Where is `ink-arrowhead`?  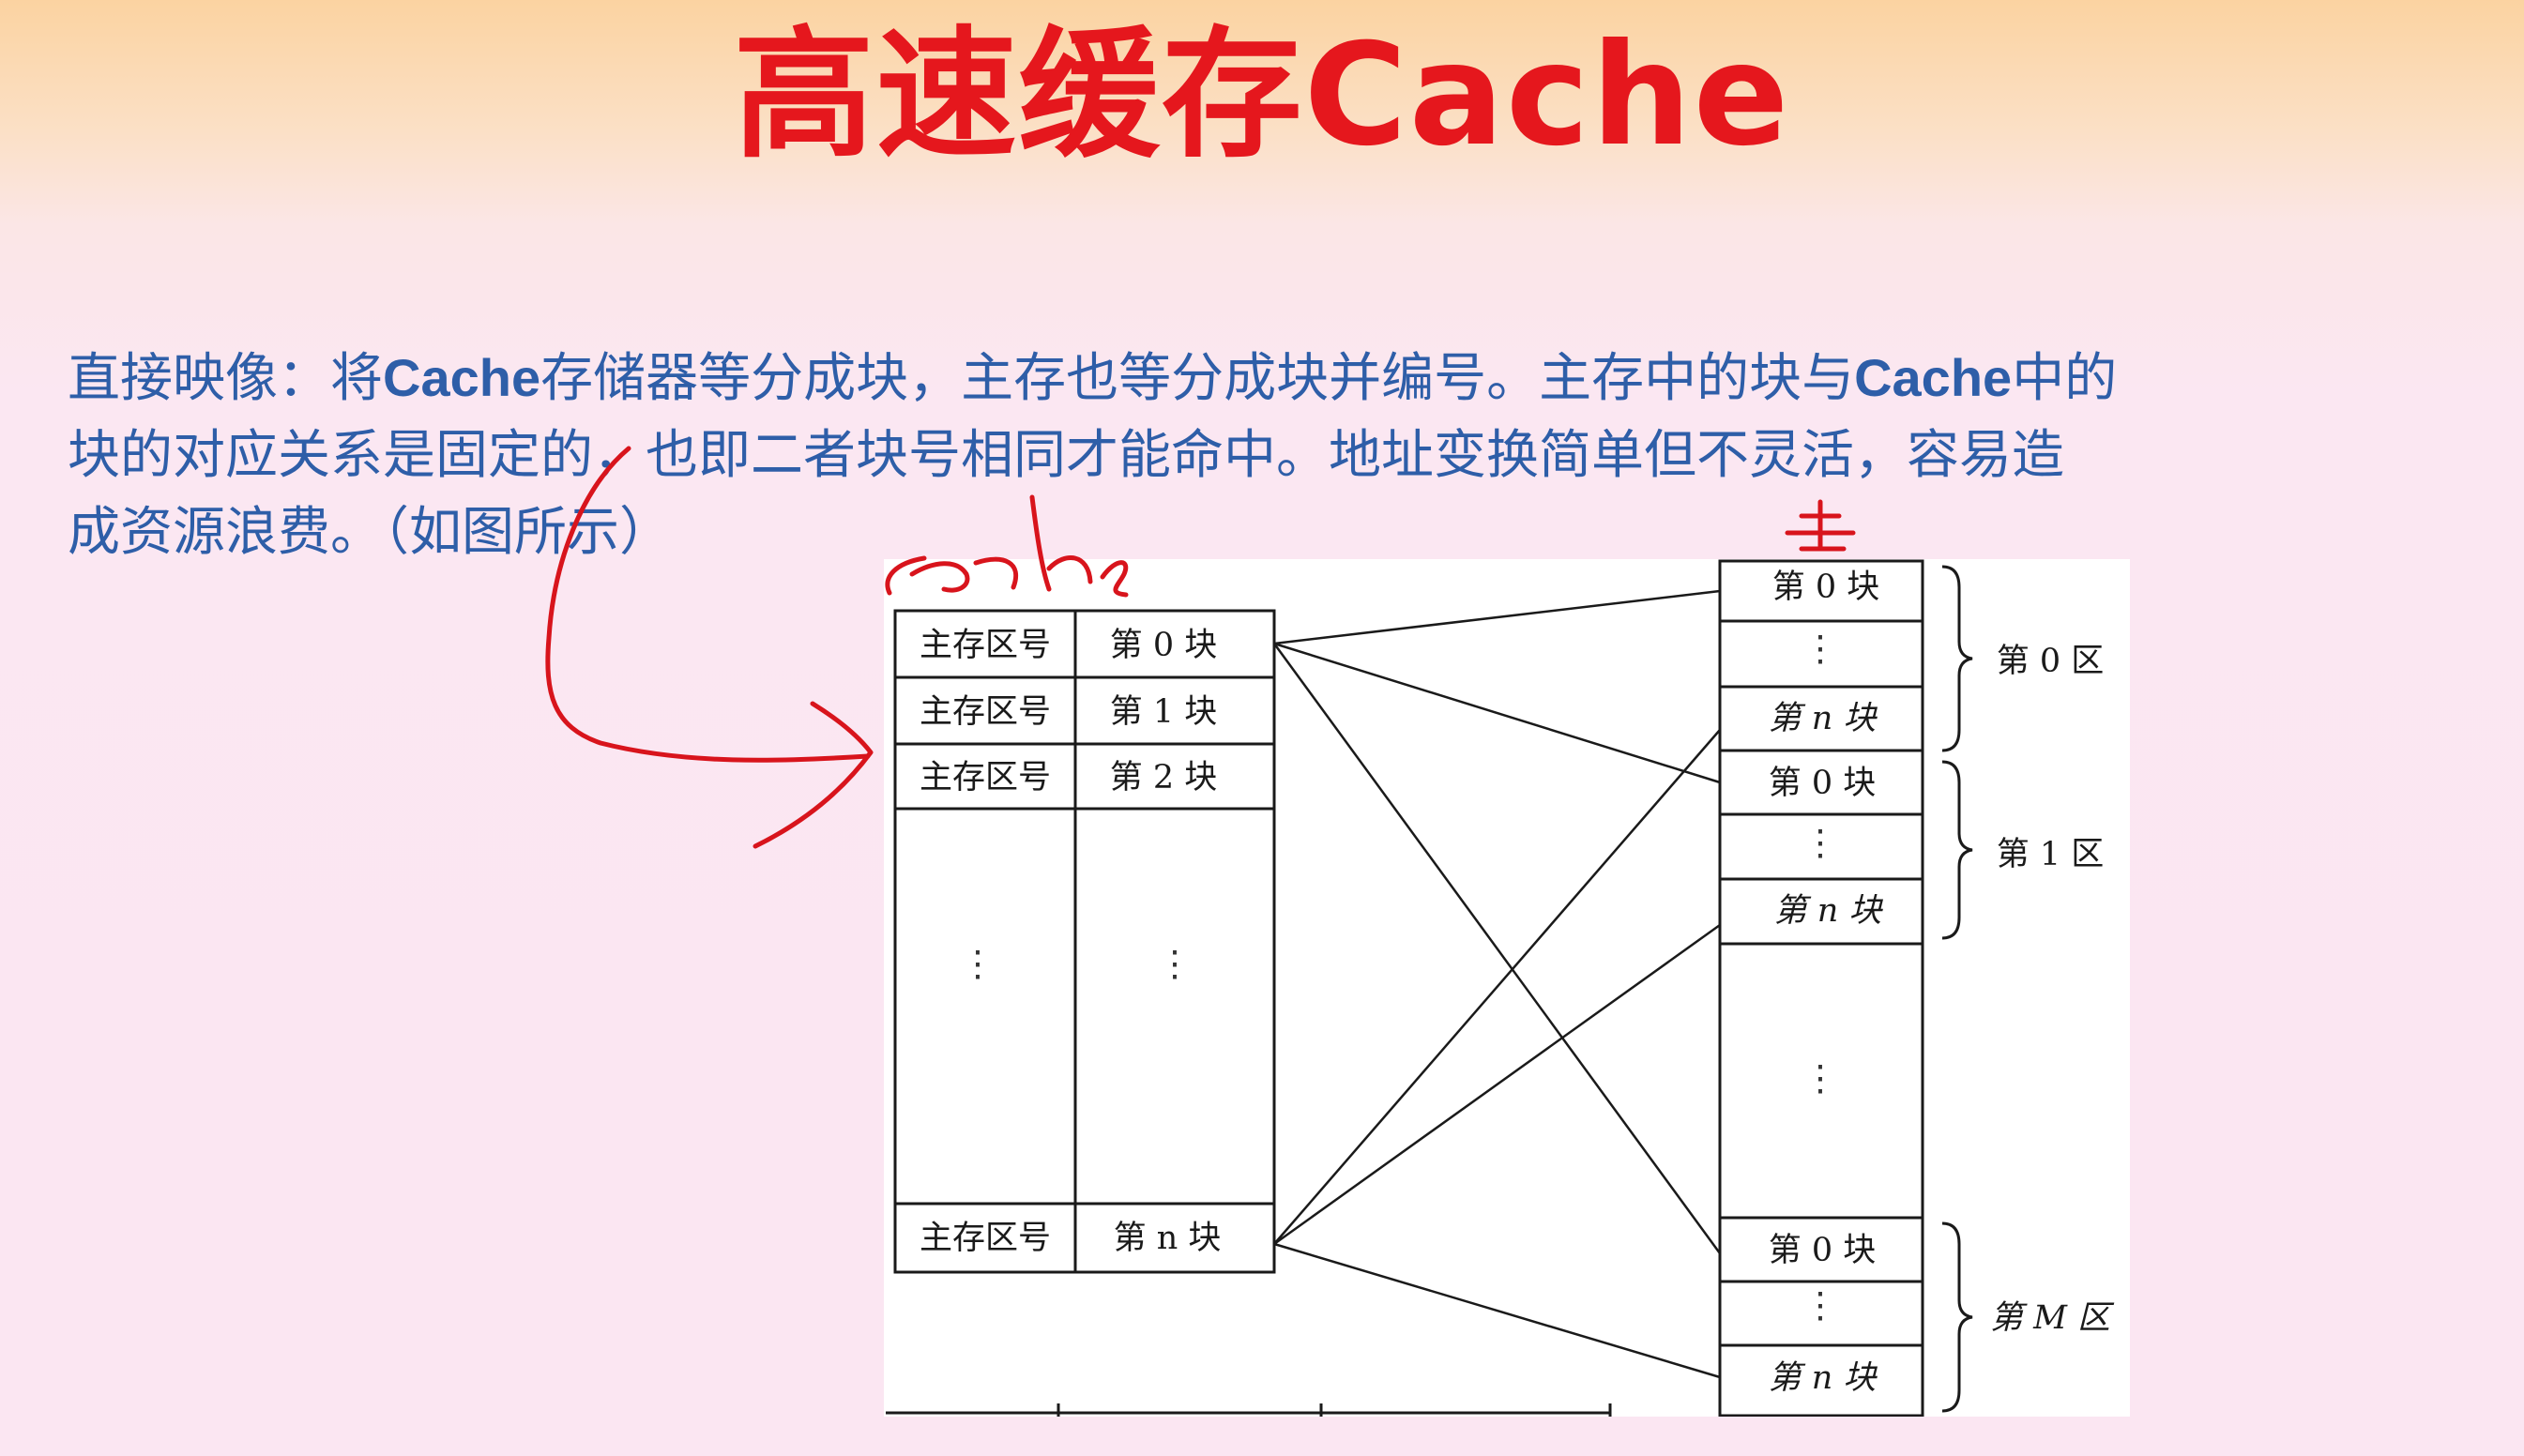
ink-arrowhead is located at coordinates (813, 775).